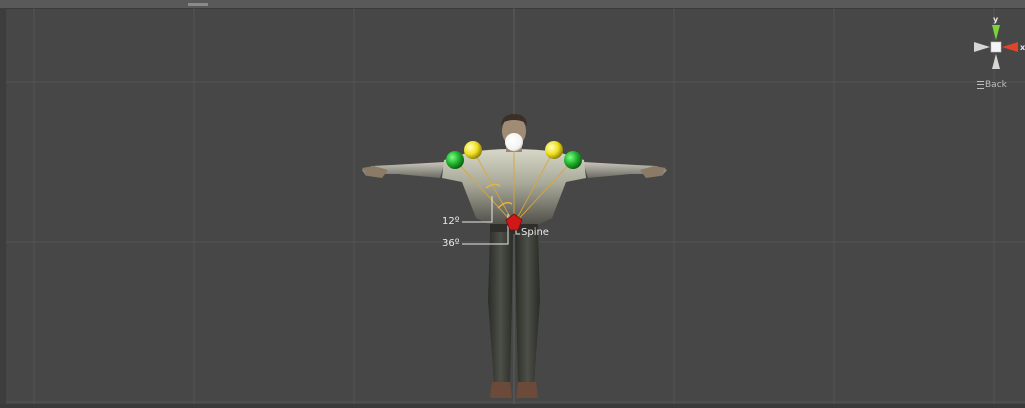  What do you see at coordinates (573, 160) in the screenshot?
I see `right-shoulder-handle` at bounding box center [573, 160].